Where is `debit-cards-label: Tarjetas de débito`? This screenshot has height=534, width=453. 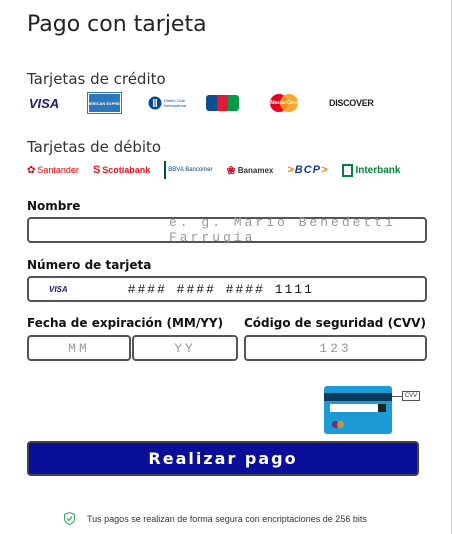
debit-cards-label: Tarjetas de débito is located at coordinates (94, 147).